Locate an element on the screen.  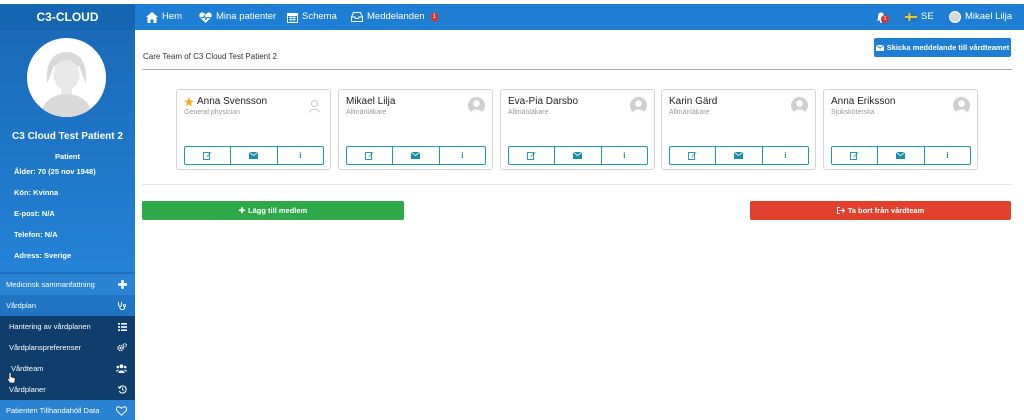
patient-name: C3 Cloud Test Patient 2 is located at coordinates (67, 136).